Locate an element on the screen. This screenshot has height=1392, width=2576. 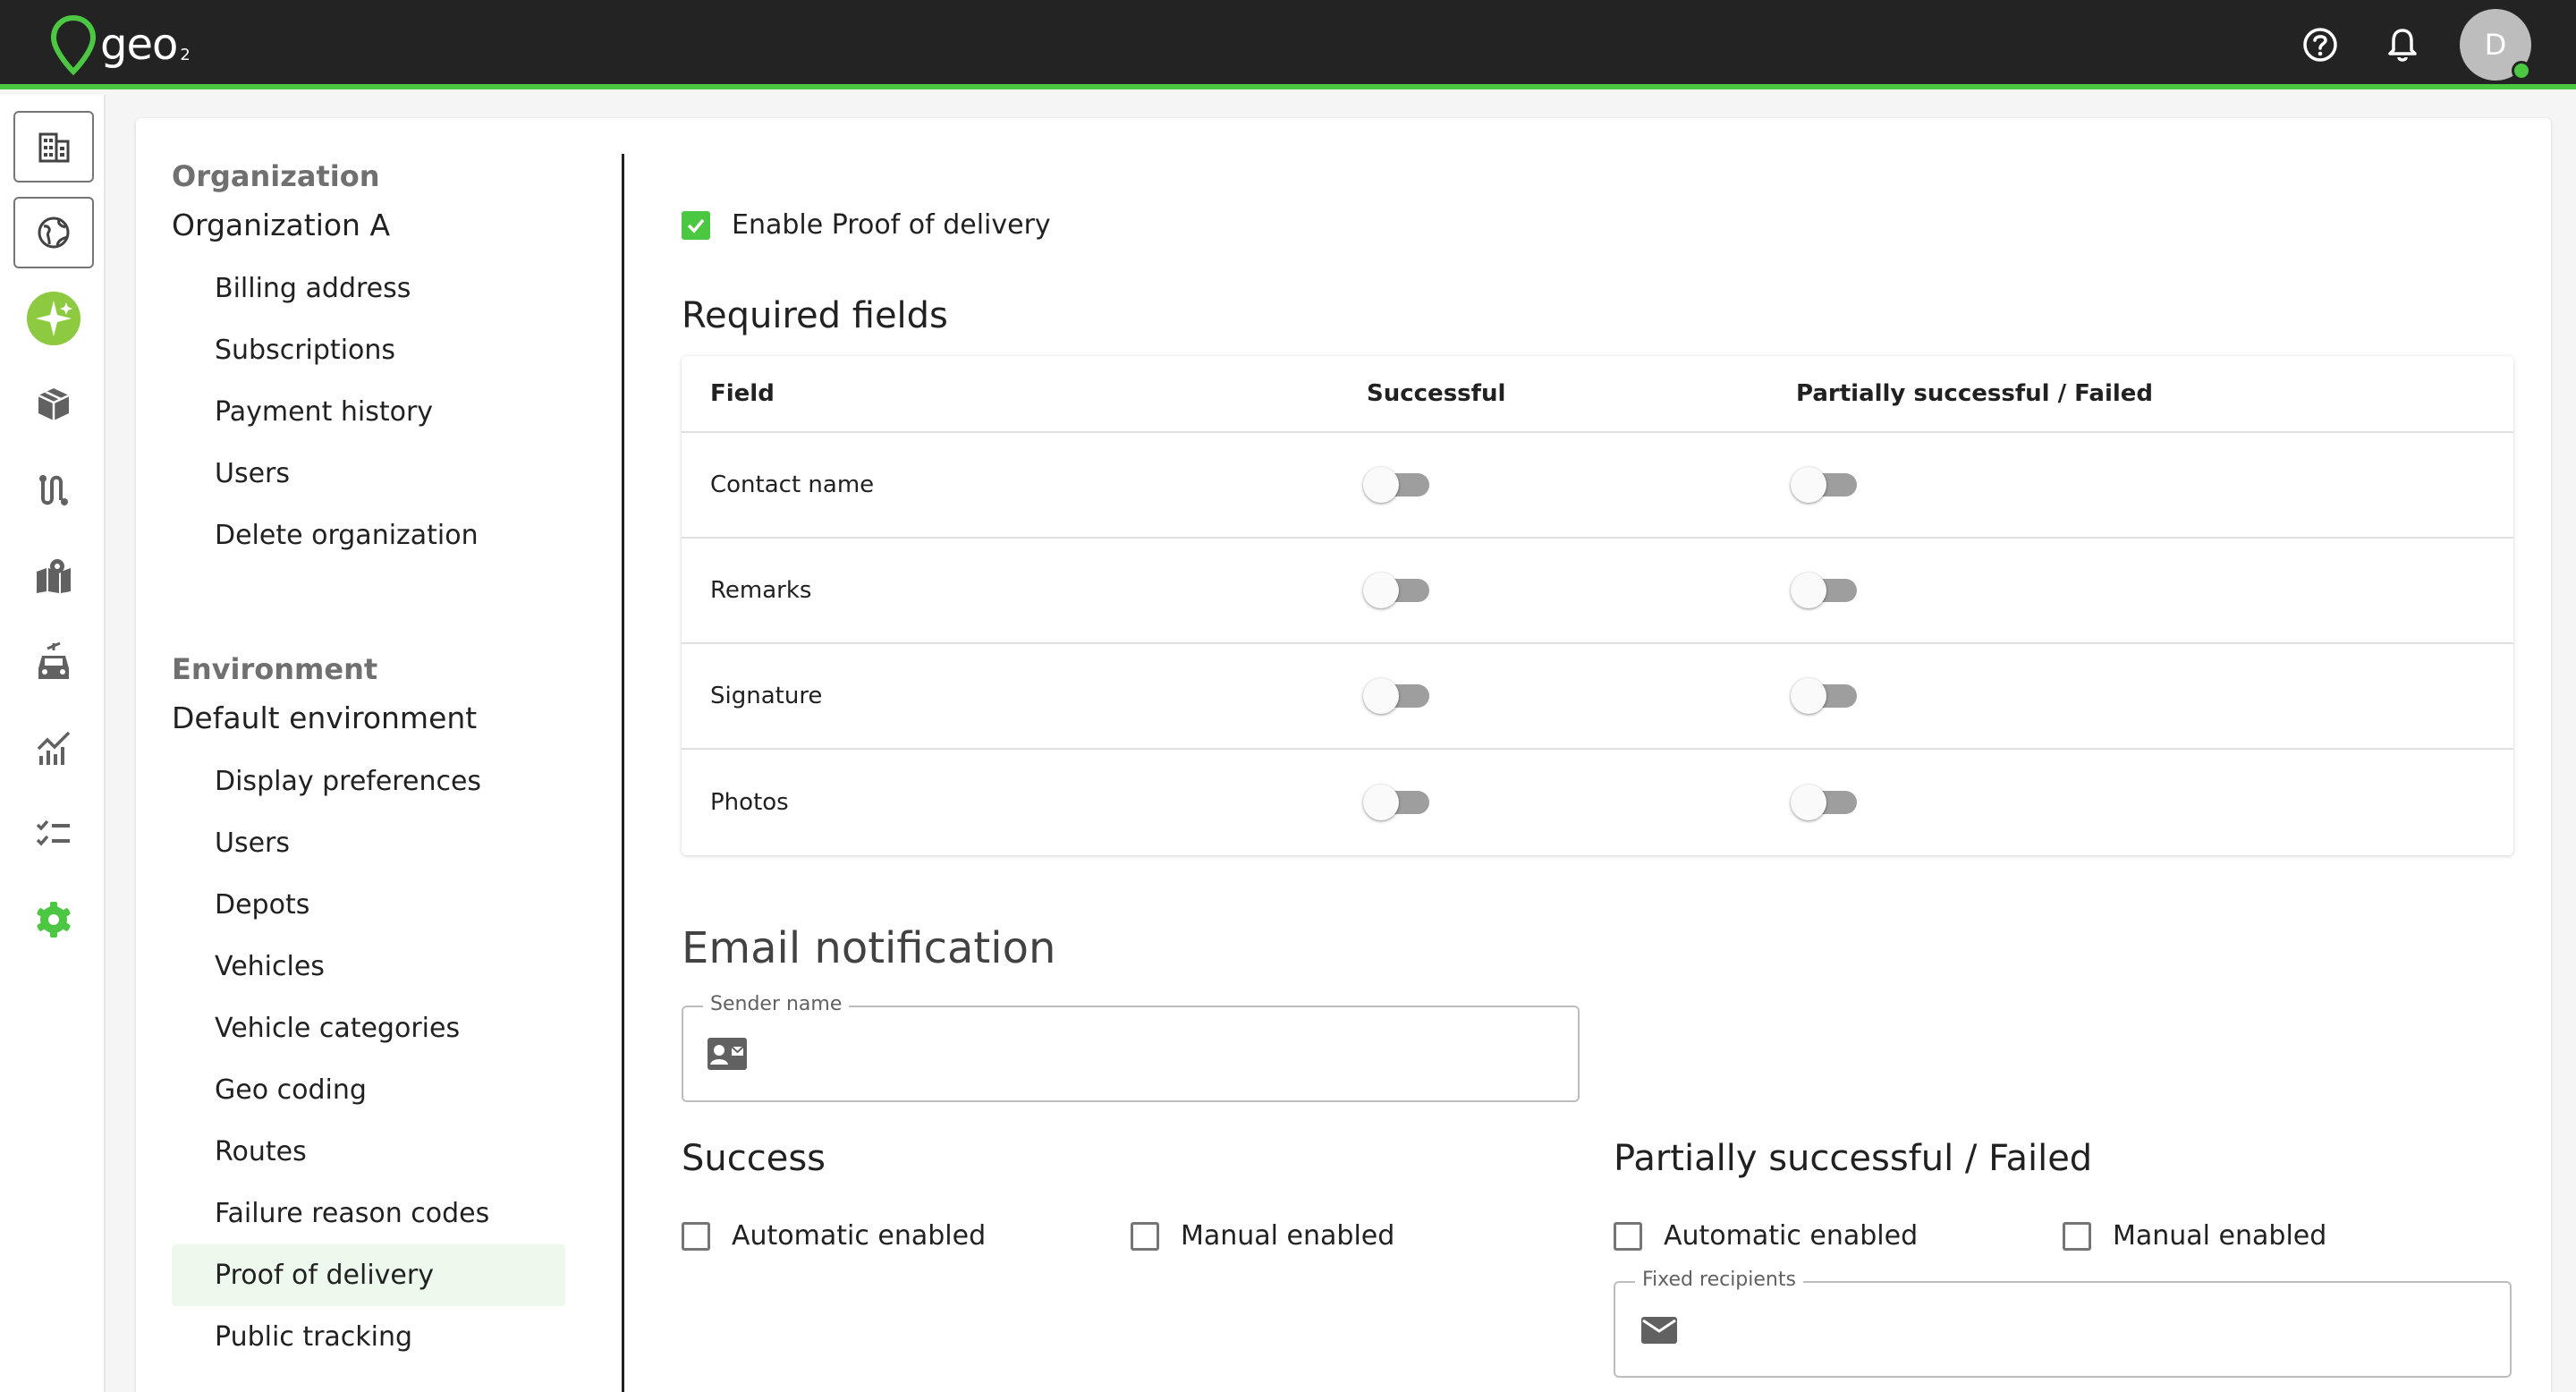
enable-pod-row: Enable Proof of delivery is located at coordinates (866, 225).